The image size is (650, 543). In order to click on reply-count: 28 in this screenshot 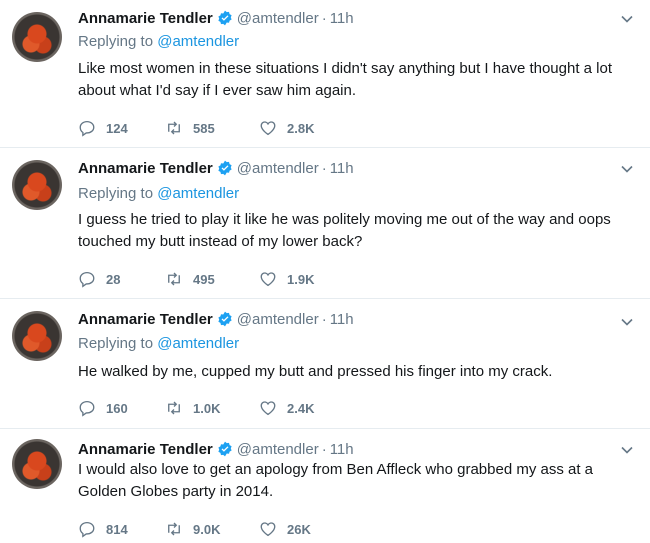, I will do `click(113, 279)`.